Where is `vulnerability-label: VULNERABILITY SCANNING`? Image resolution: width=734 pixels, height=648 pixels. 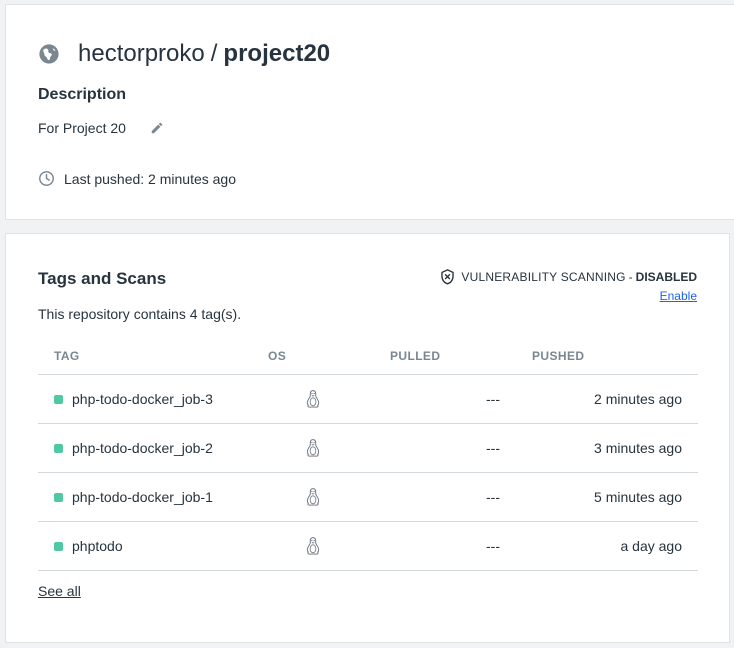 vulnerability-label: VULNERABILITY SCANNING is located at coordinates (543, 277).